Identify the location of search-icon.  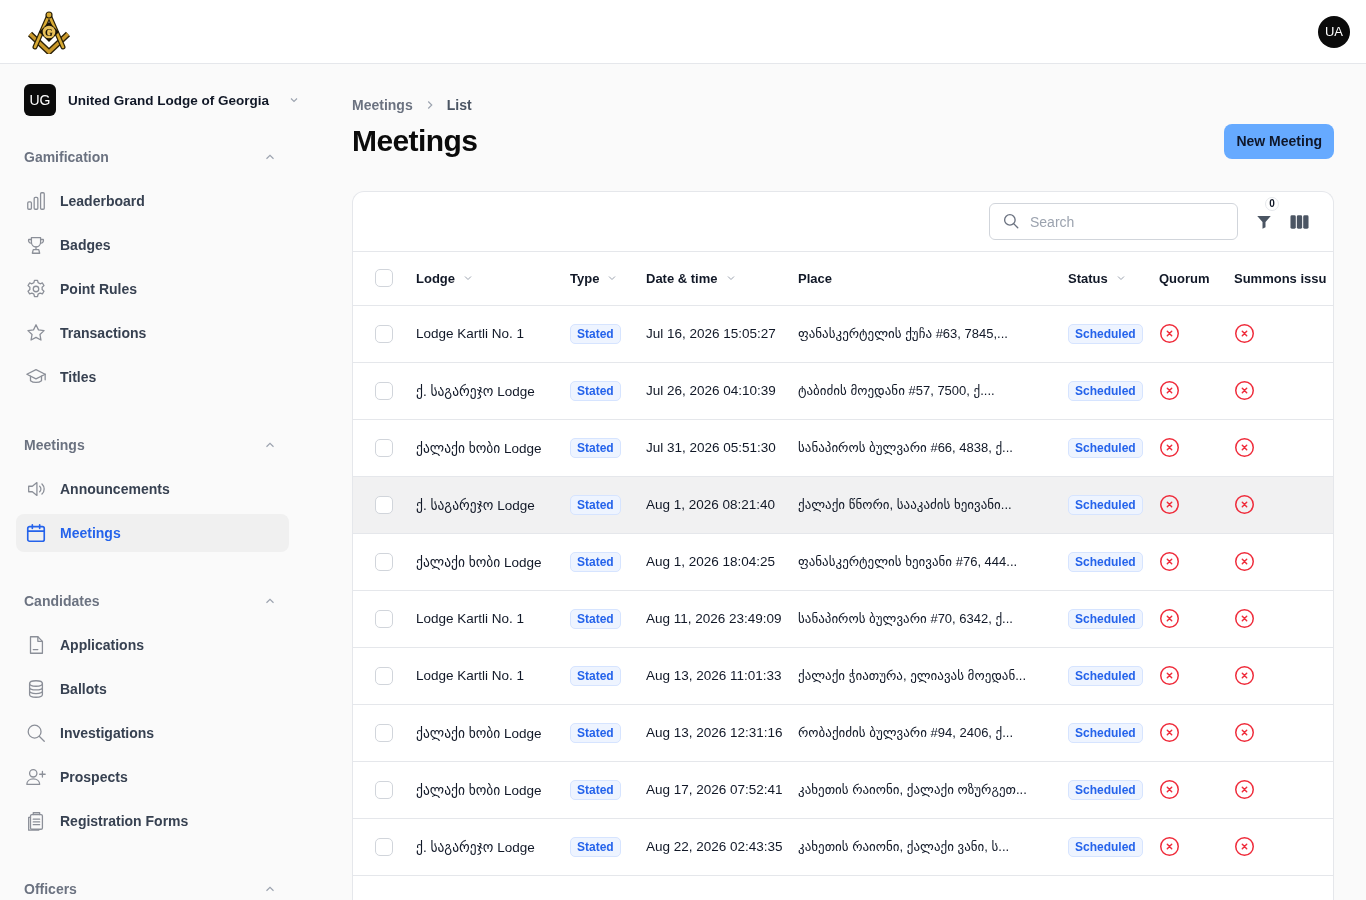
(1011, 221).